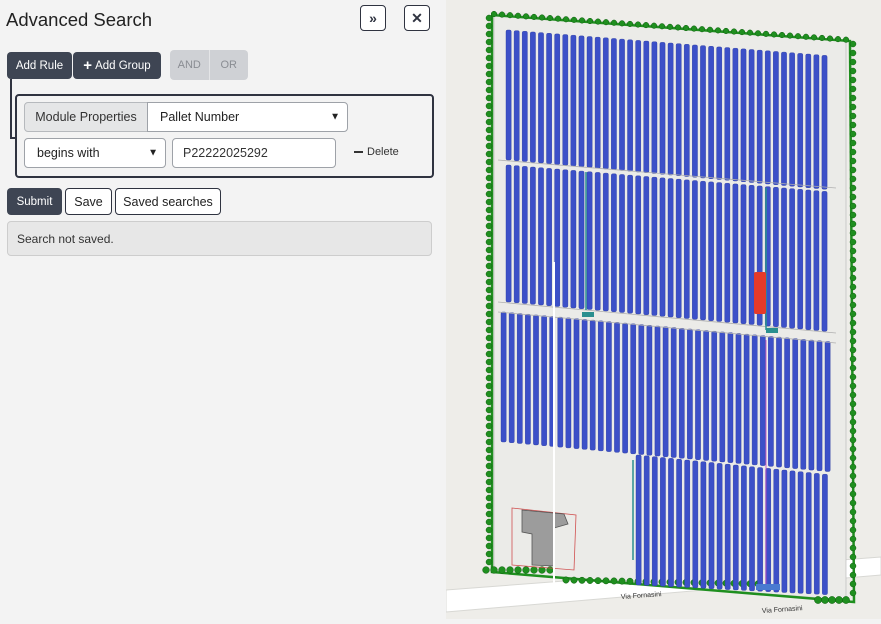  I want to click on close-panel-button: ✕, so click(417, 18).